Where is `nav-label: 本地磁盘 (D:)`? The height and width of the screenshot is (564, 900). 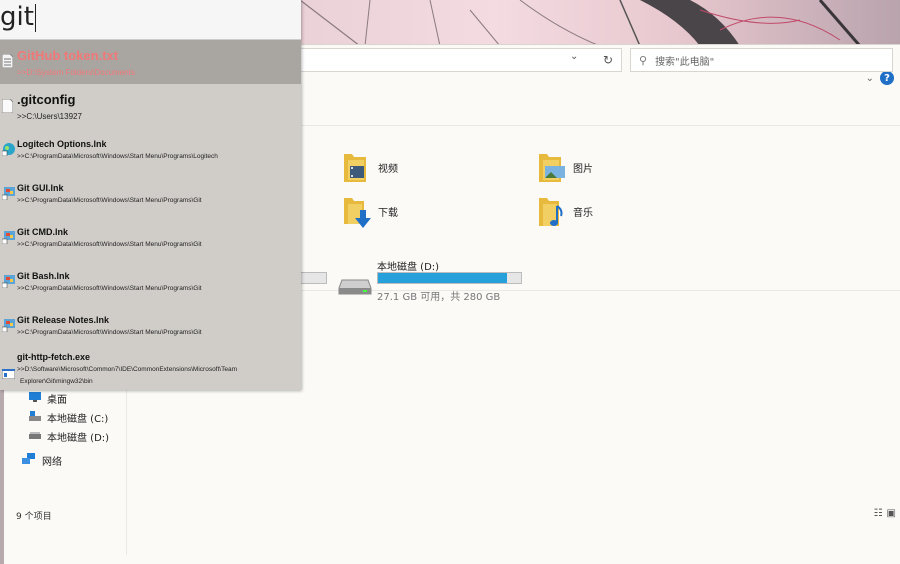 nav-label: 本地磁盘 (D:) is located at coordinates (78, 438).